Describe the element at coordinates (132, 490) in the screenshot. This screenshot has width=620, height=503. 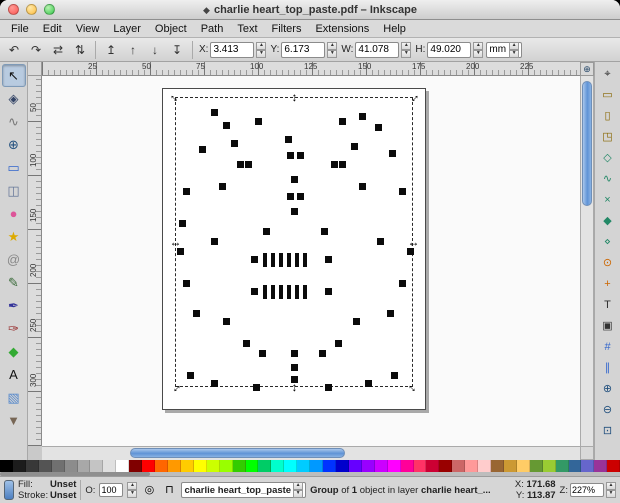
I see `opacity-stepper: ▲ ▼` at that location.